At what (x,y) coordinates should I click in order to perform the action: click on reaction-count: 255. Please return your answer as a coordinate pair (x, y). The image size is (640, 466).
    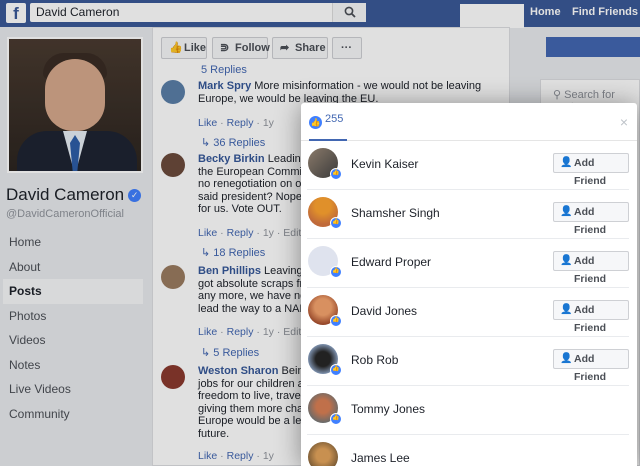
    Looking at the image, I should click on (334, 119).